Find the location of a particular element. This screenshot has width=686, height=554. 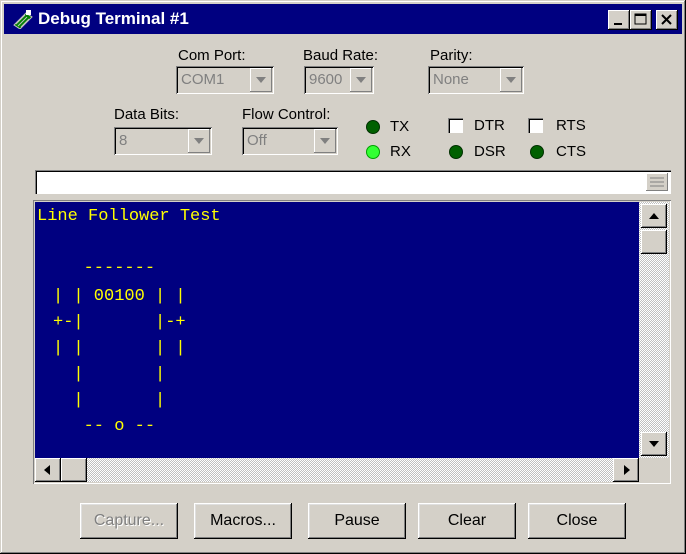

transmit-options-button is located at coordinates (657, 182).